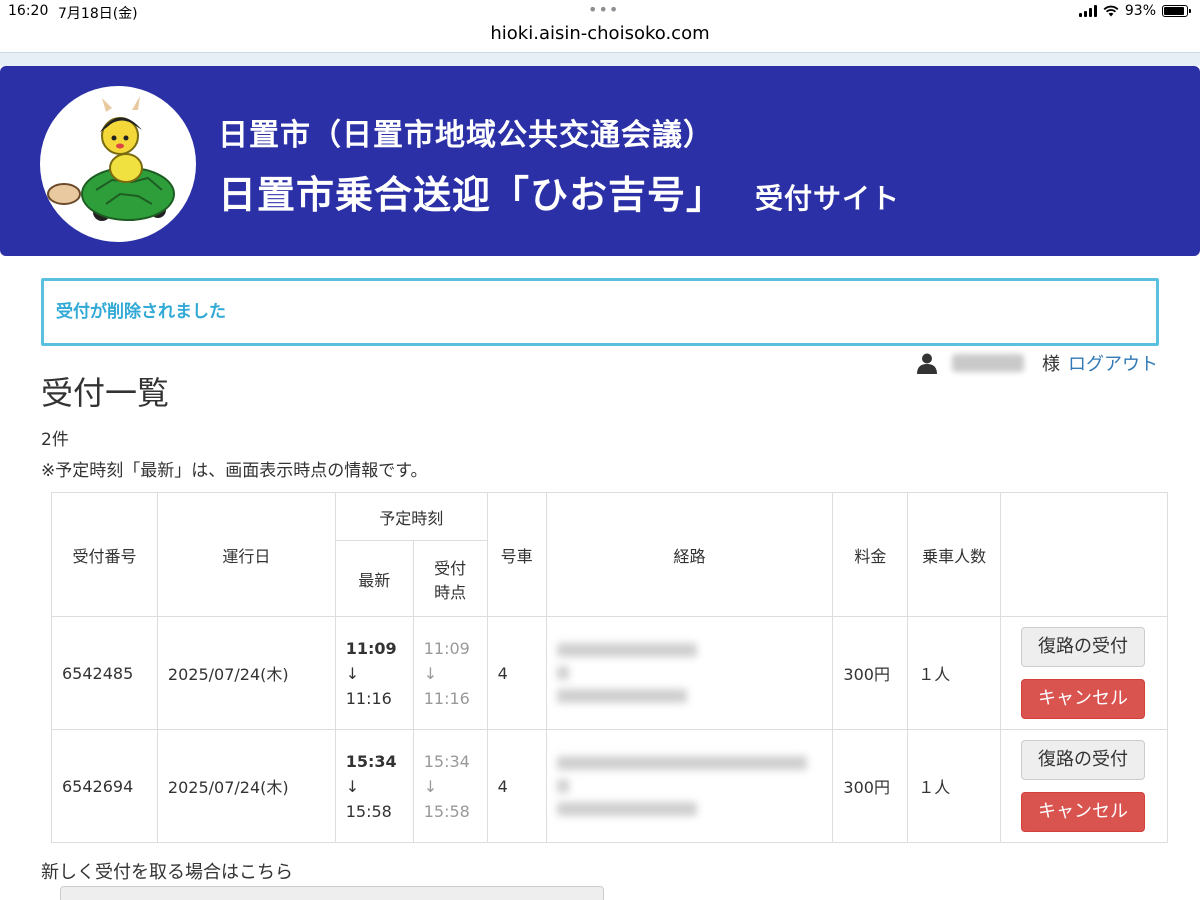 This screenshot has width=1200, height=900. What do you see at coordinates (446, 761) in the screenshot?
I see `booked-departure: 15:34` at bounding box center [446, 761].